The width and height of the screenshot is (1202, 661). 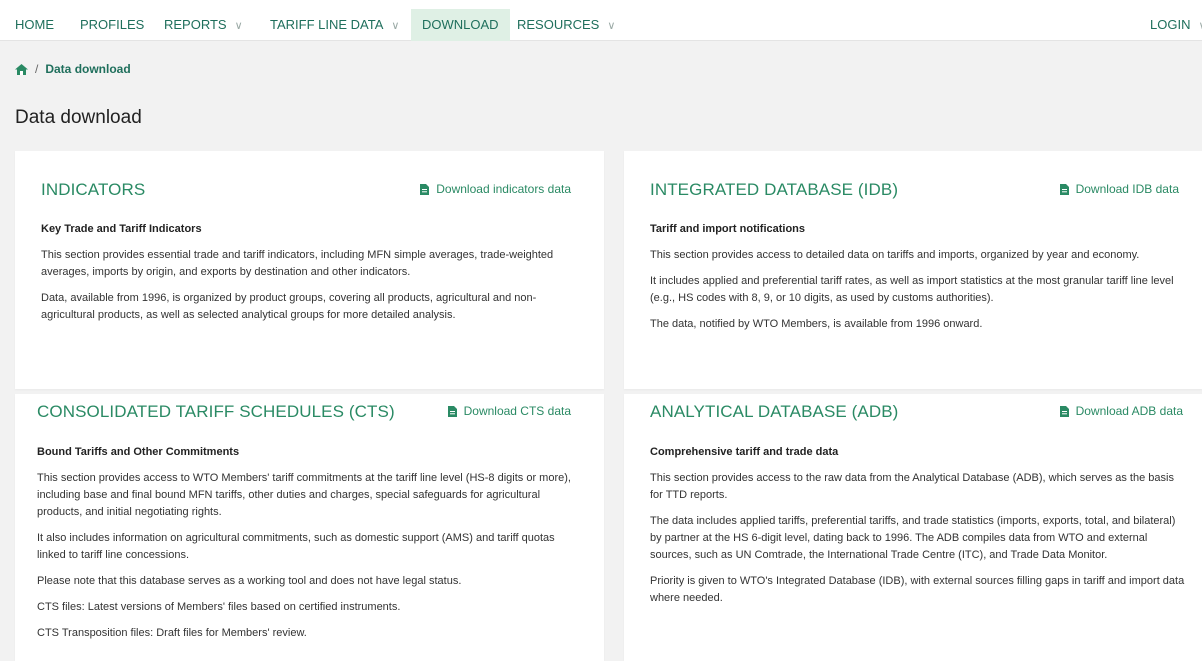 I want to click on nav-reports-label: REPORTS, so click(x=195, y=24).